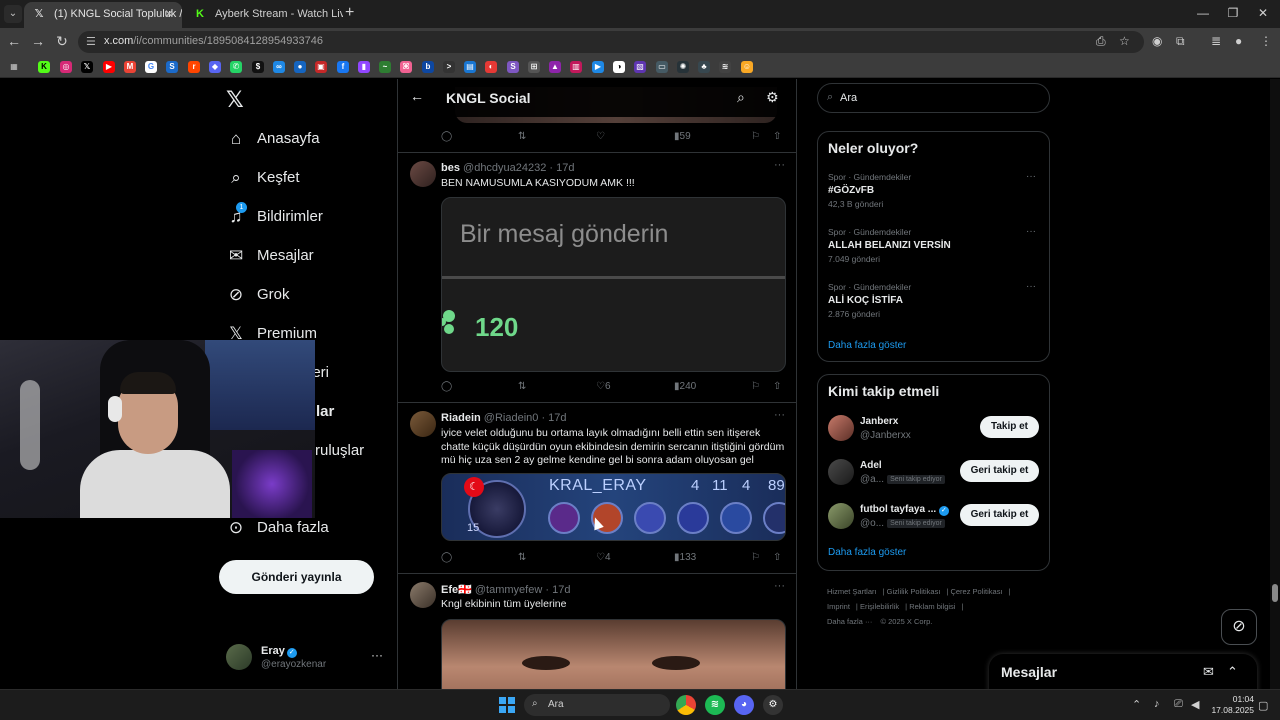 This screenshot has width=1280, height=720. I want to click on network-icon: ⎚, so click(1178, 704).